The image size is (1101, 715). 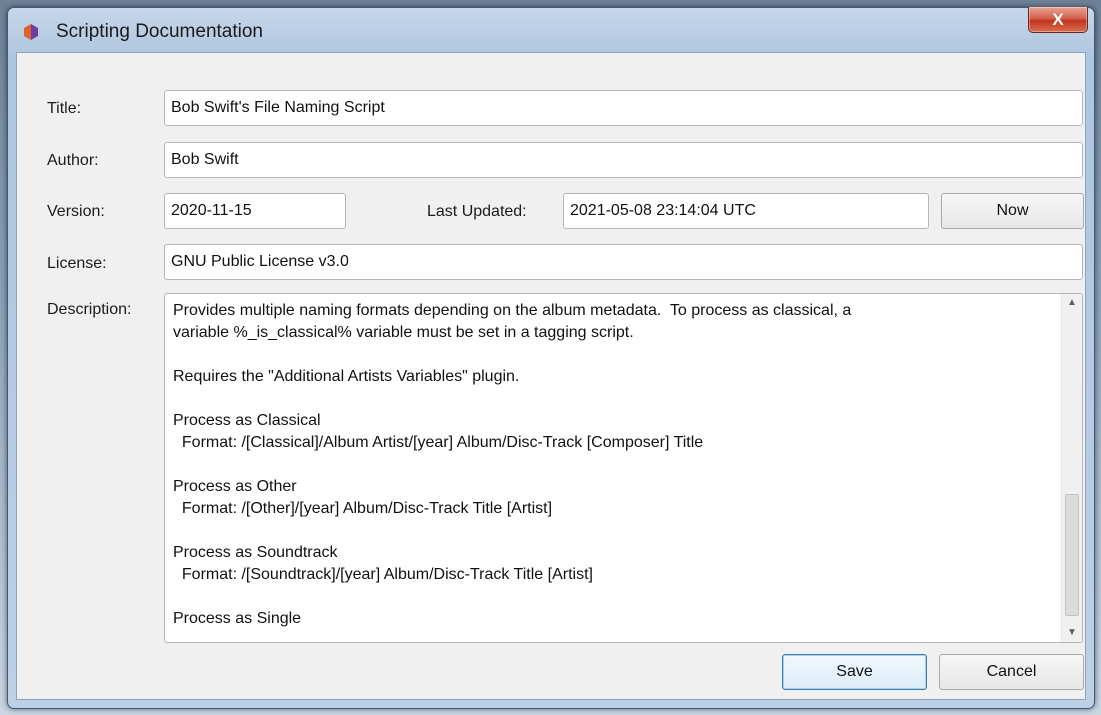 I want to click on description-line: Process as Other, so click(x=235, y=486).